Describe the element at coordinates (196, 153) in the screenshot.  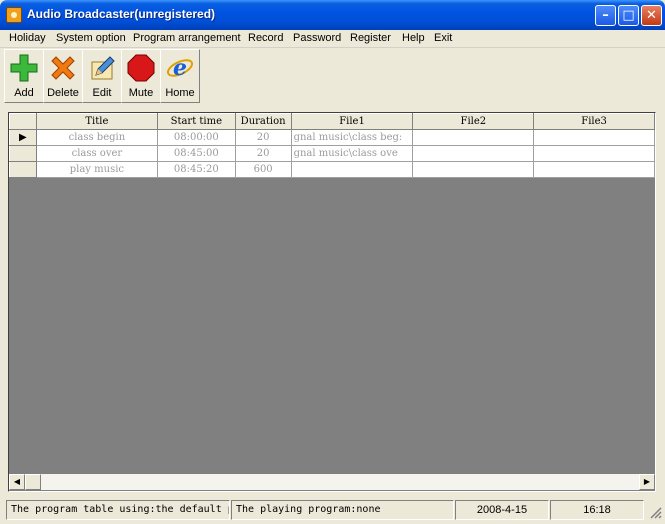
I see `cell-start-time: 08:45:00` at that location.